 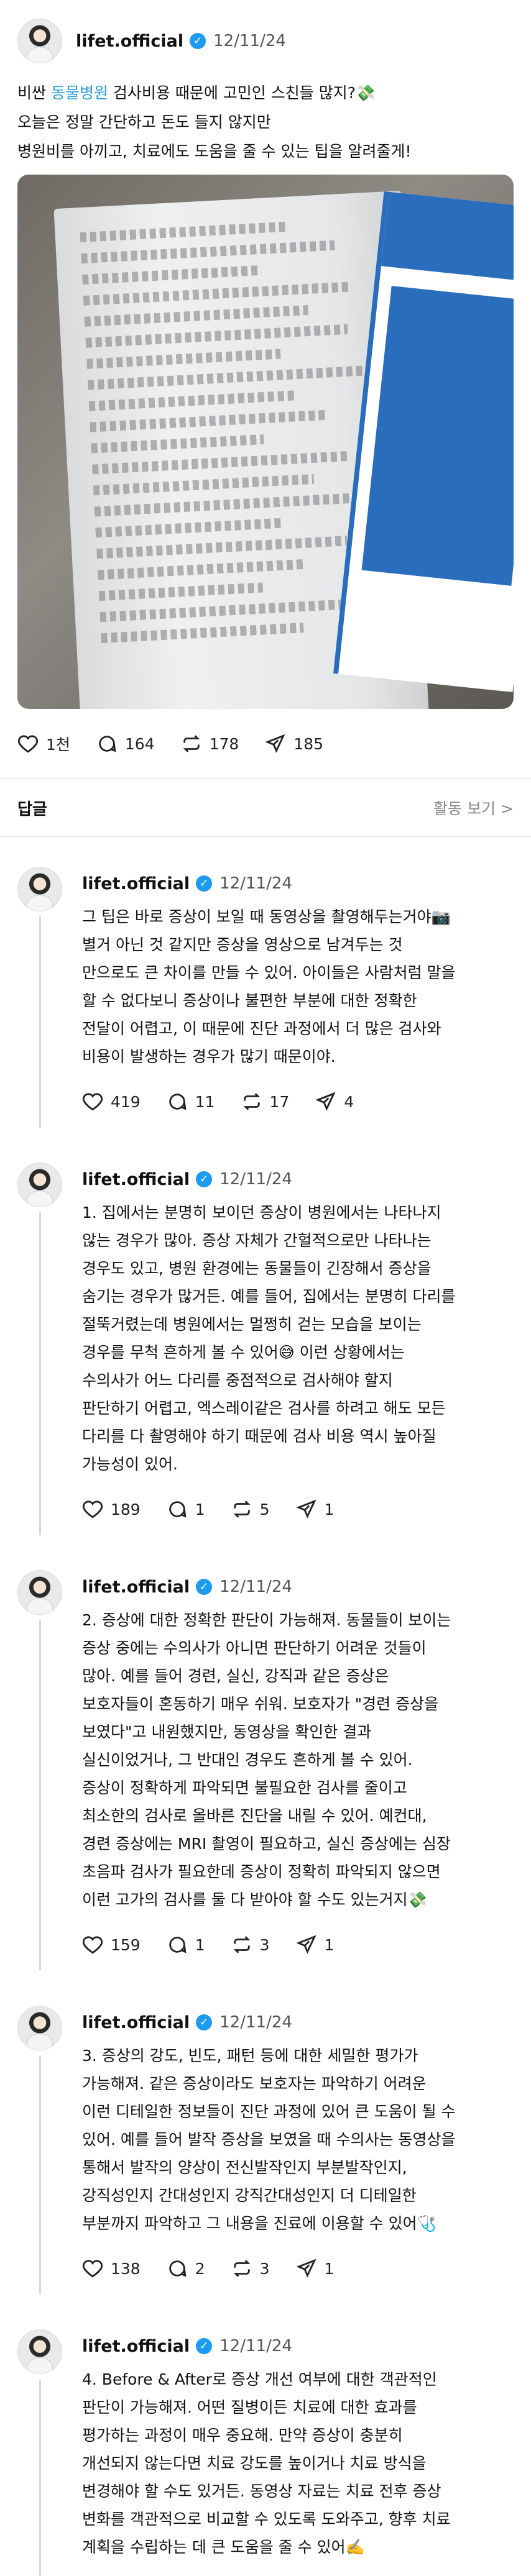 What do you see at coordinates (243, 1352) in the screenshot?
I see `reply-line: 경우를 무척 흔하게 볼 수 있어😅 이런 상황에서는` at bounding box center [243, 1352].